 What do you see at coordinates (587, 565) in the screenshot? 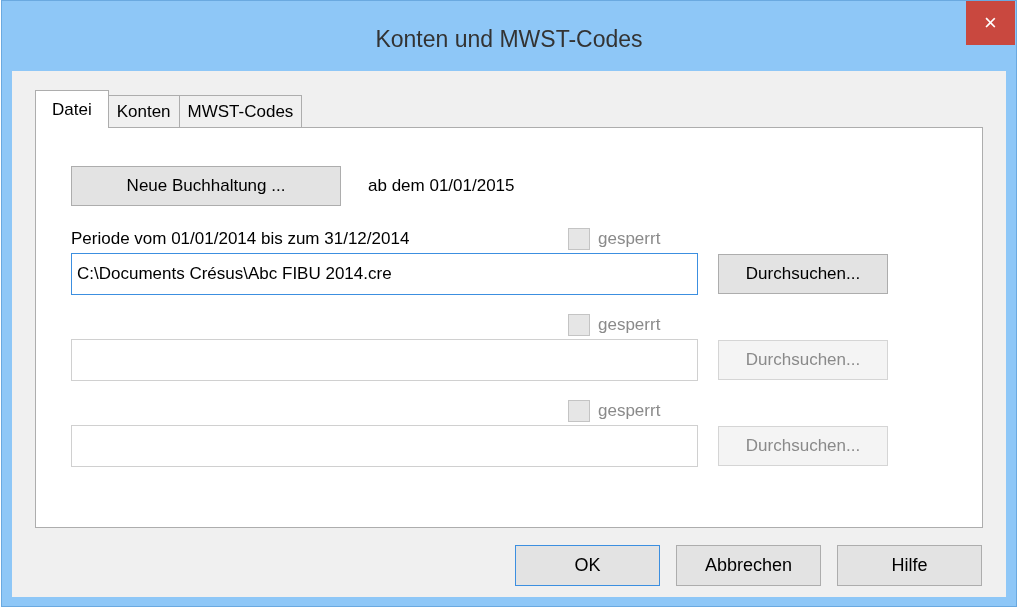
I see `dialog-button: OK` at bounding box center [587, 565].